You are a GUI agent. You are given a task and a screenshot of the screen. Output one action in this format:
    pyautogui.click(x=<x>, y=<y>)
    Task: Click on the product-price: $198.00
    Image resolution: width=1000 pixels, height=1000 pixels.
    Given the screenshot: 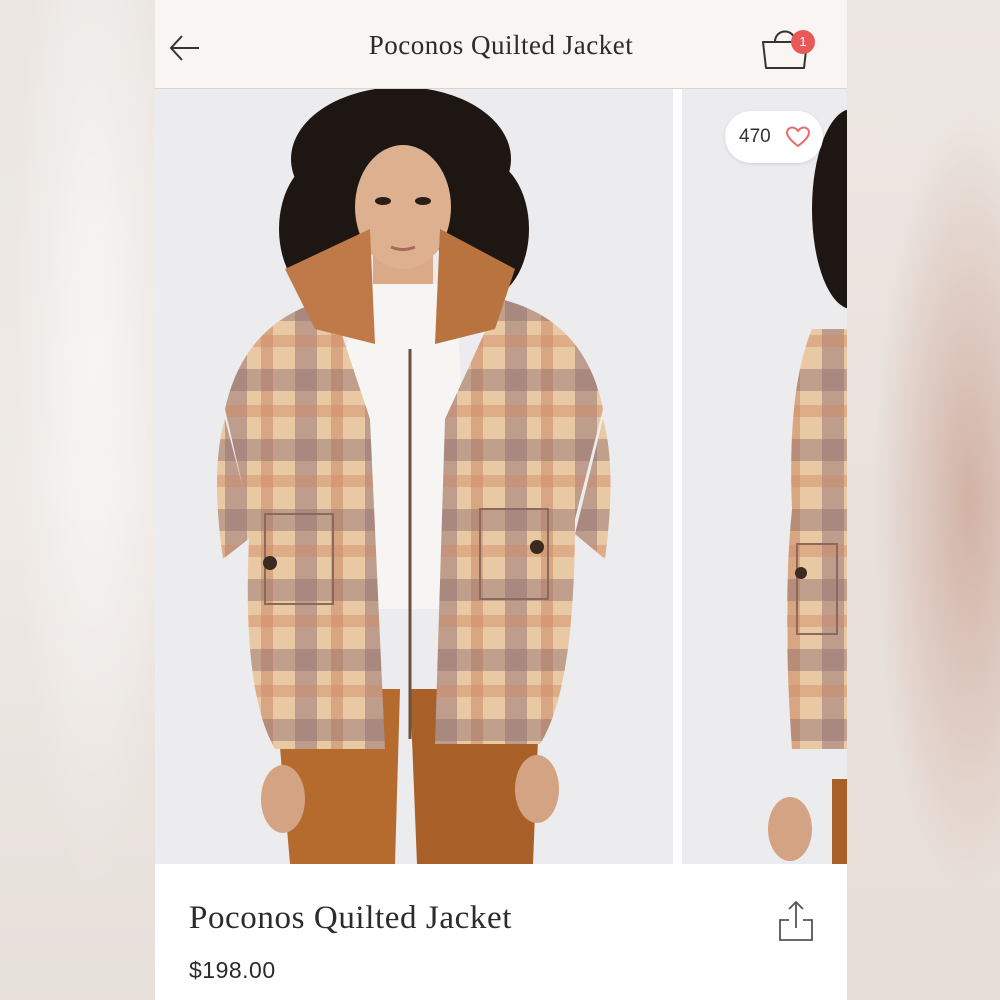 What is the action you would take?
    pyautogui.click(x=232, y=970)
    